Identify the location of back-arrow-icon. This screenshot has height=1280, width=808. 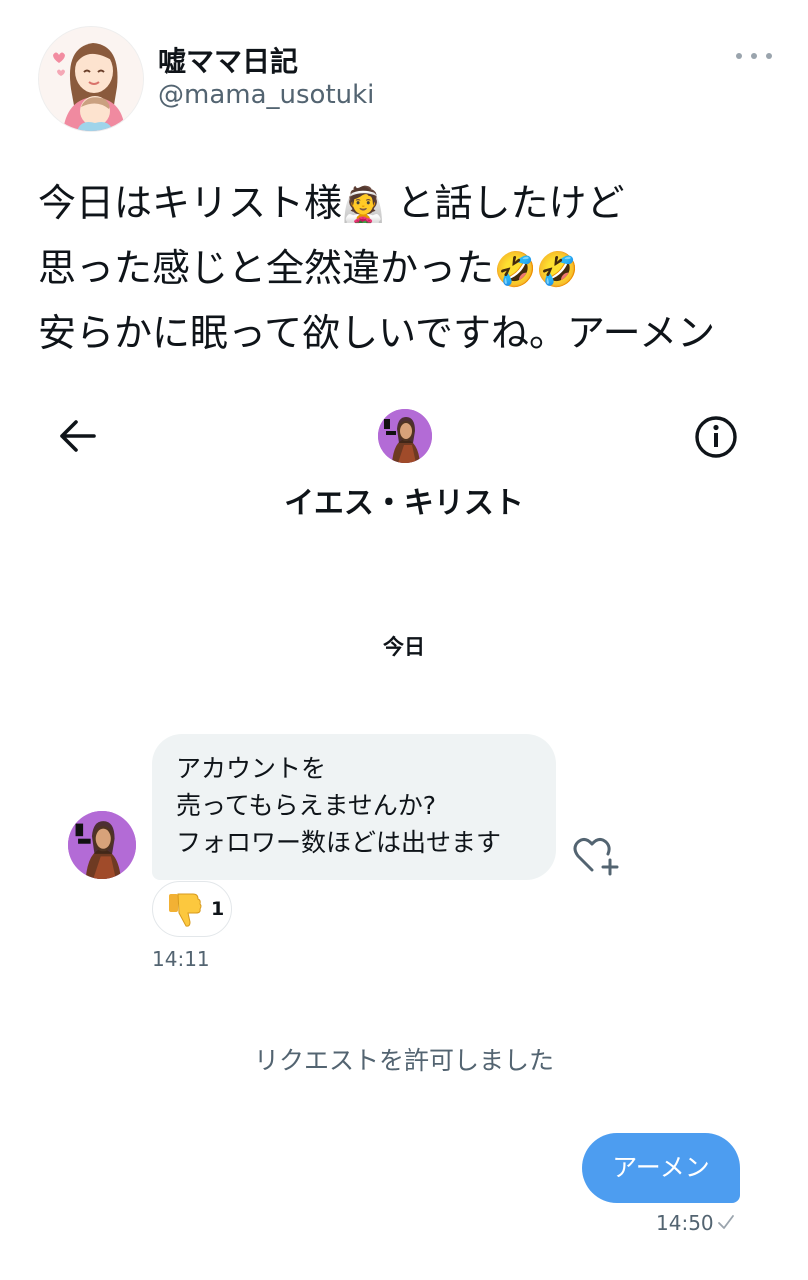
(77, 436).